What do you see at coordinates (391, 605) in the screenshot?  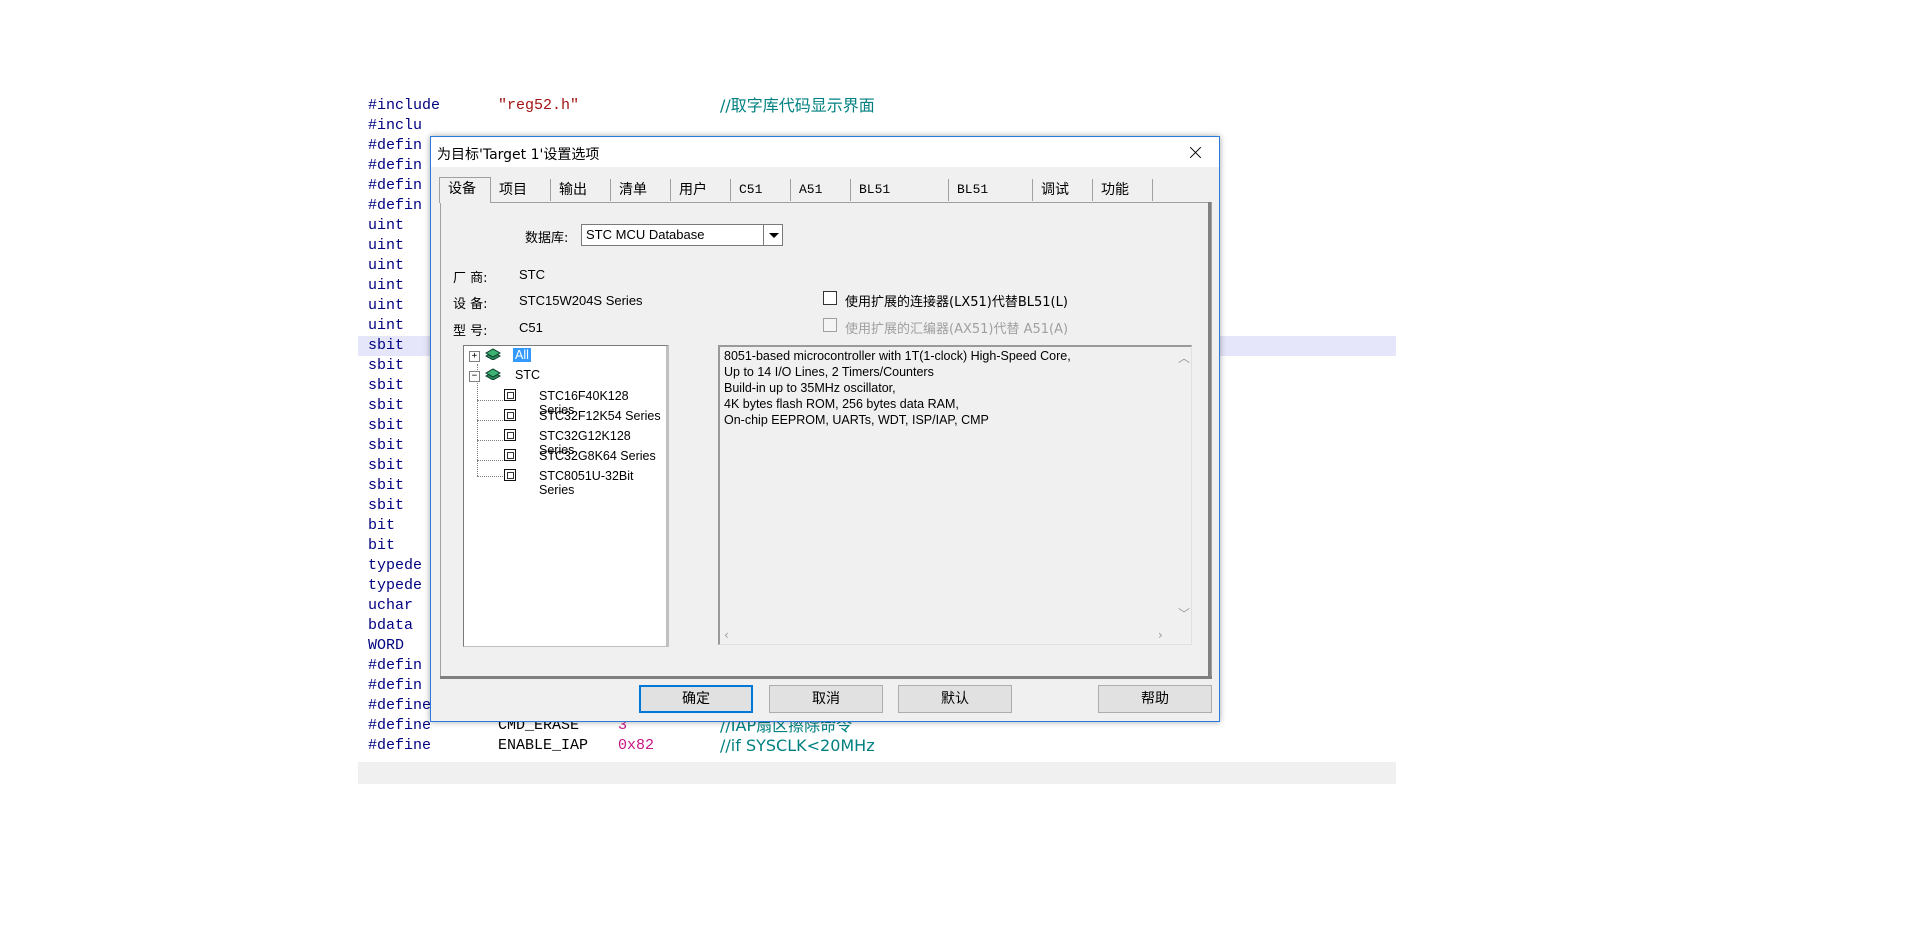 I see `code-keyword: uchar` at bounding box center [391, 605].